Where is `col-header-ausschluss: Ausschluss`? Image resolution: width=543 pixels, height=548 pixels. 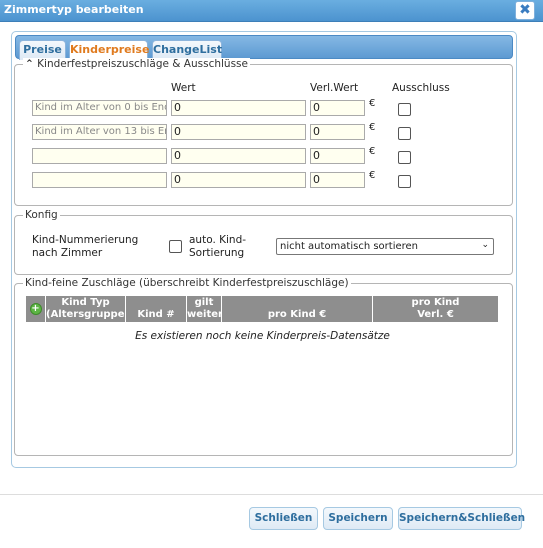
col-header-ausschluss: Ausschluss is located at coordinates (421, 88).